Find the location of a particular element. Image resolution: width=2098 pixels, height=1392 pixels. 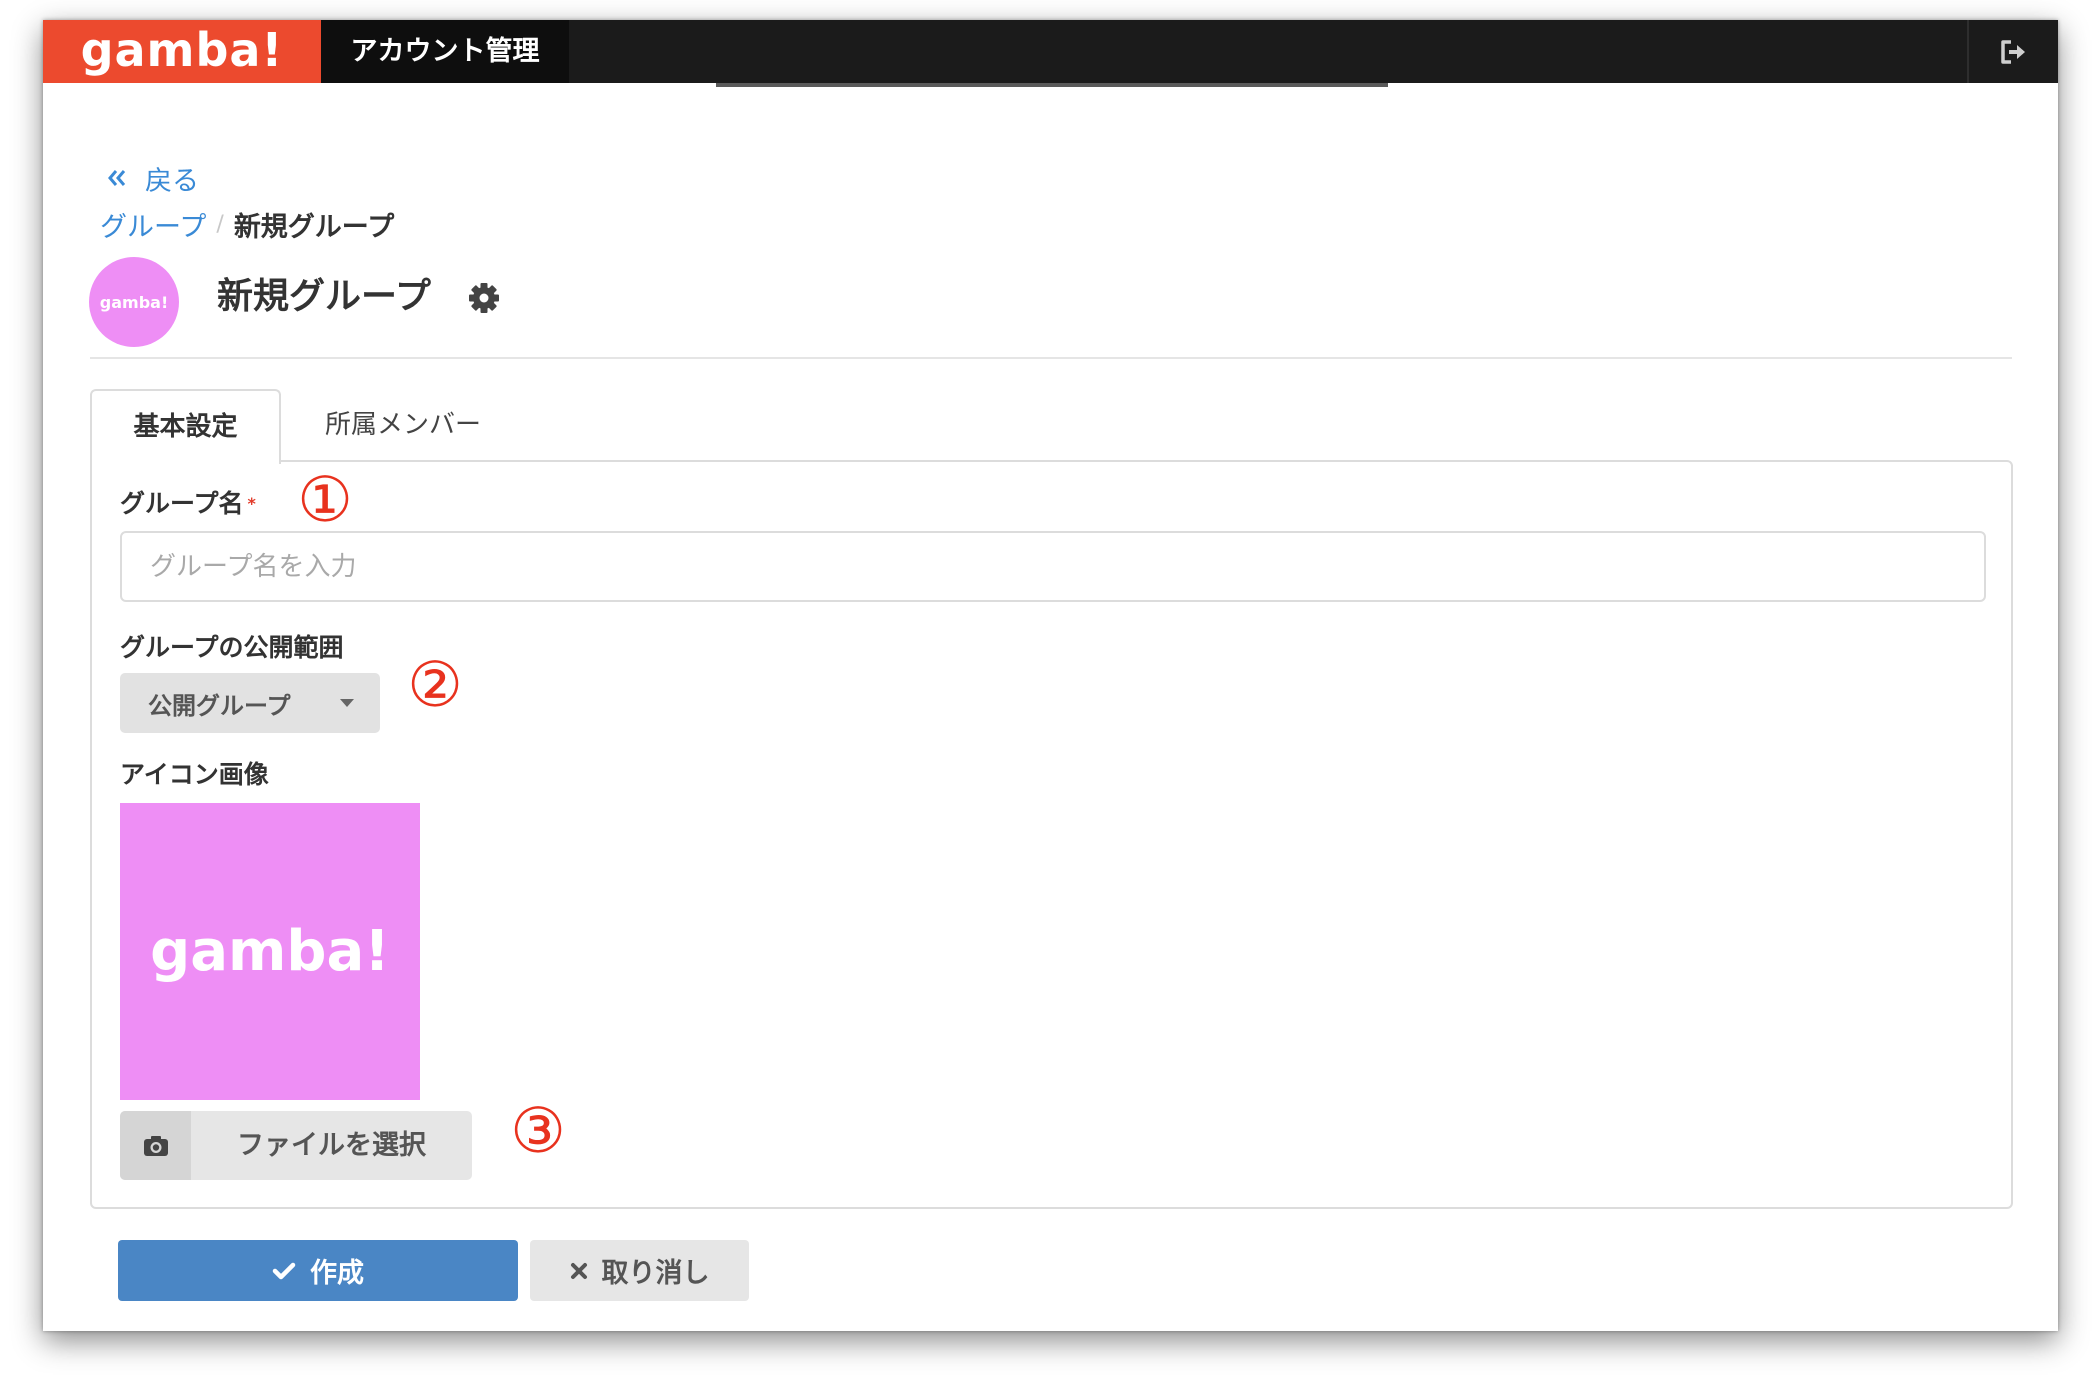

breadcrumb-item-current: 新規グループ is located at coordinates (314, 227).